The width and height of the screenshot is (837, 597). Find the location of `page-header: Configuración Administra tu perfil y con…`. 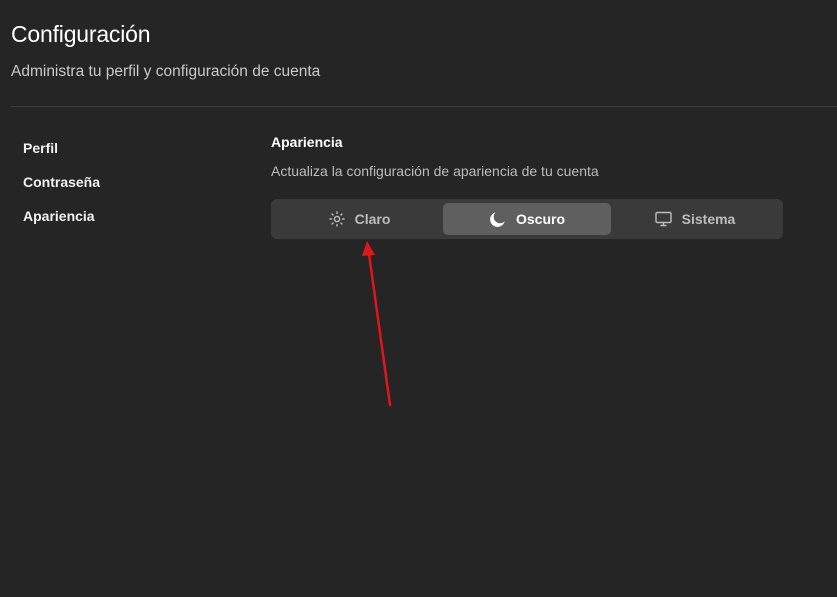

page-header: Configuración Administra tu perfil y con… is located at coordinates (165, 50).